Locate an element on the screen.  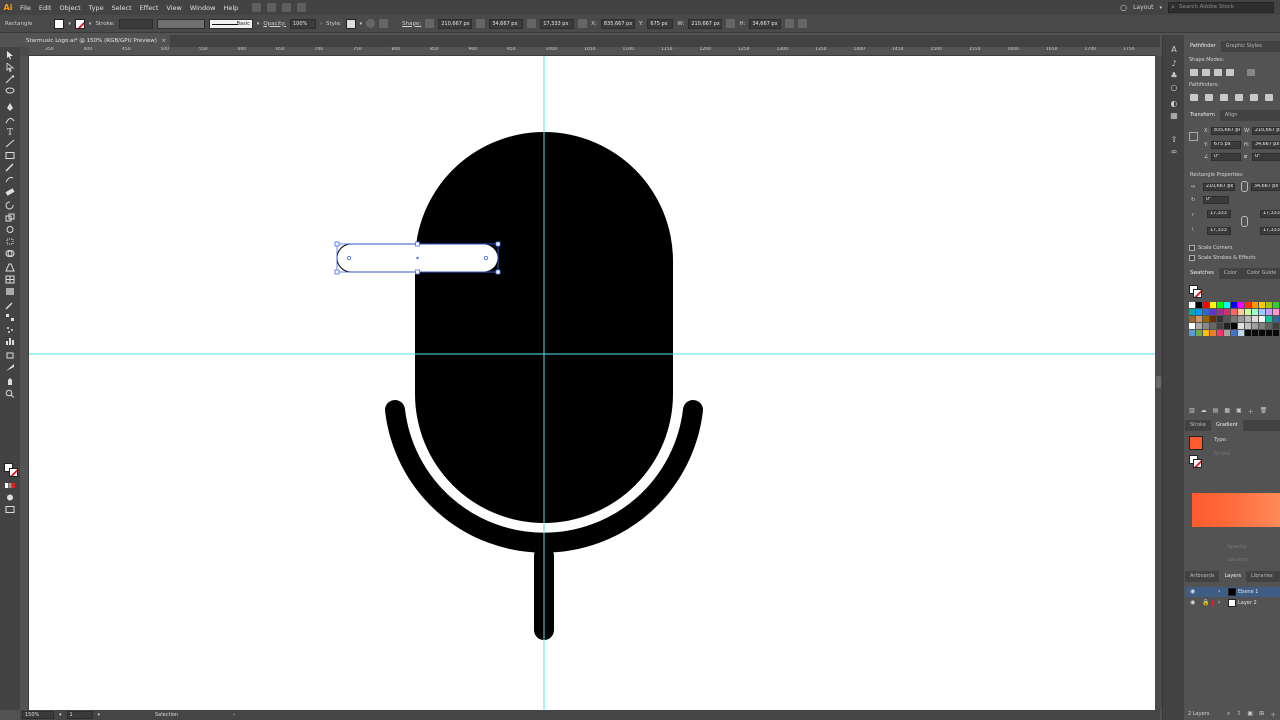
column-graph-tool-icon is located at coordinates (10, 341).